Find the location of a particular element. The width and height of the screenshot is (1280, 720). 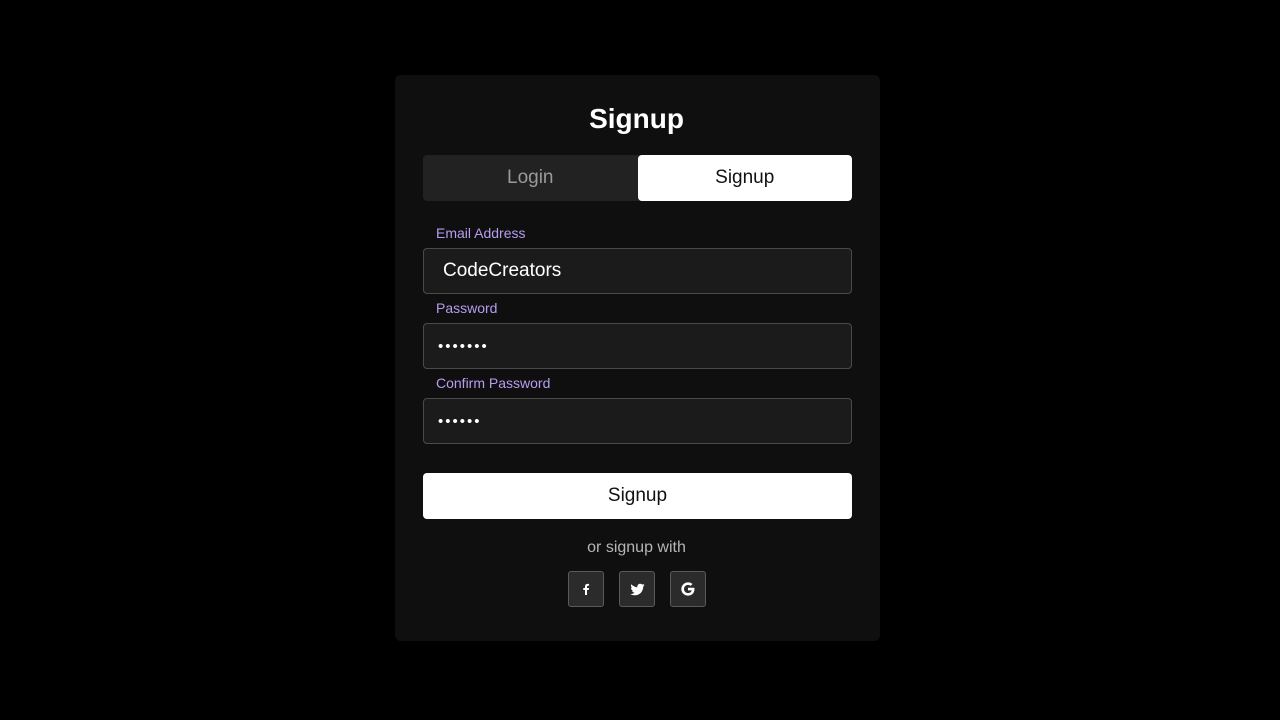

confirm-password-label: Confirm Password is located at coordinates (493, 383).